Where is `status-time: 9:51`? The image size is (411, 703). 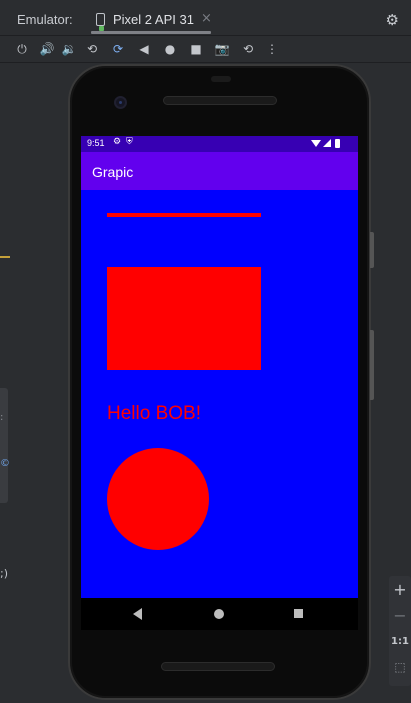 status-time: 9:51 is located at coordinates (96, 143).